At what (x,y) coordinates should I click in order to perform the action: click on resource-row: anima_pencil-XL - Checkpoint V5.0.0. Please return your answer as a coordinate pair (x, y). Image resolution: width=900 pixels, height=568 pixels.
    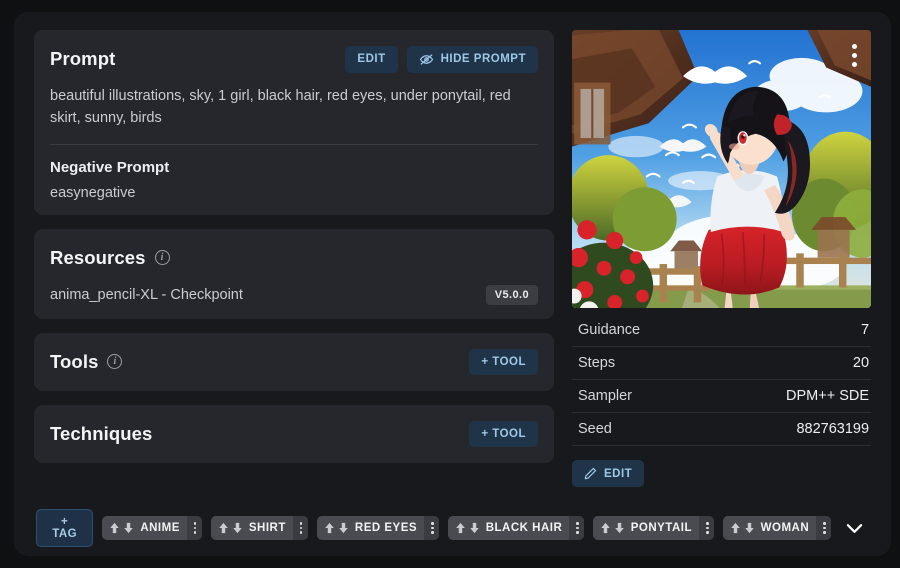
    Looking at the image, I should click on (294, 294).